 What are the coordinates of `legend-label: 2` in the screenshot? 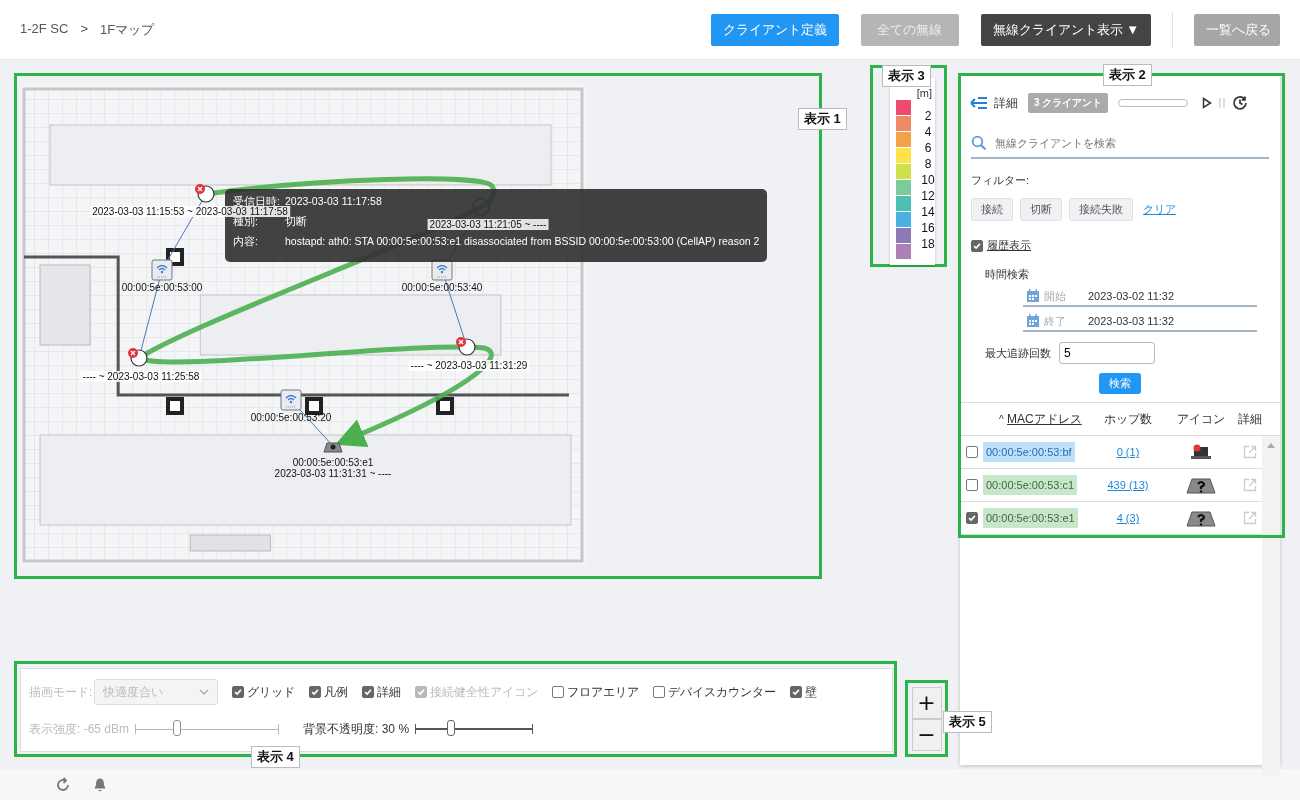 It's located at (928, 116).